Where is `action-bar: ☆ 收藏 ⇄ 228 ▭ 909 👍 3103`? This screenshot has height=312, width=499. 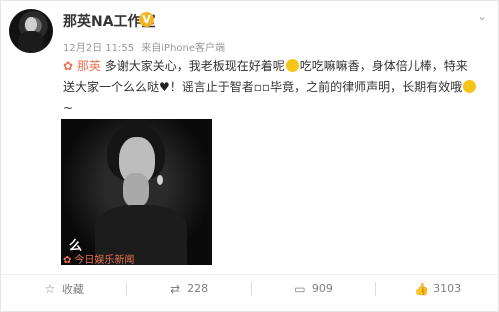 action-bar: ☆ 收藏 ⇄ 228 ▭ 909 👍 3103 is located at coordinates (250, 288).